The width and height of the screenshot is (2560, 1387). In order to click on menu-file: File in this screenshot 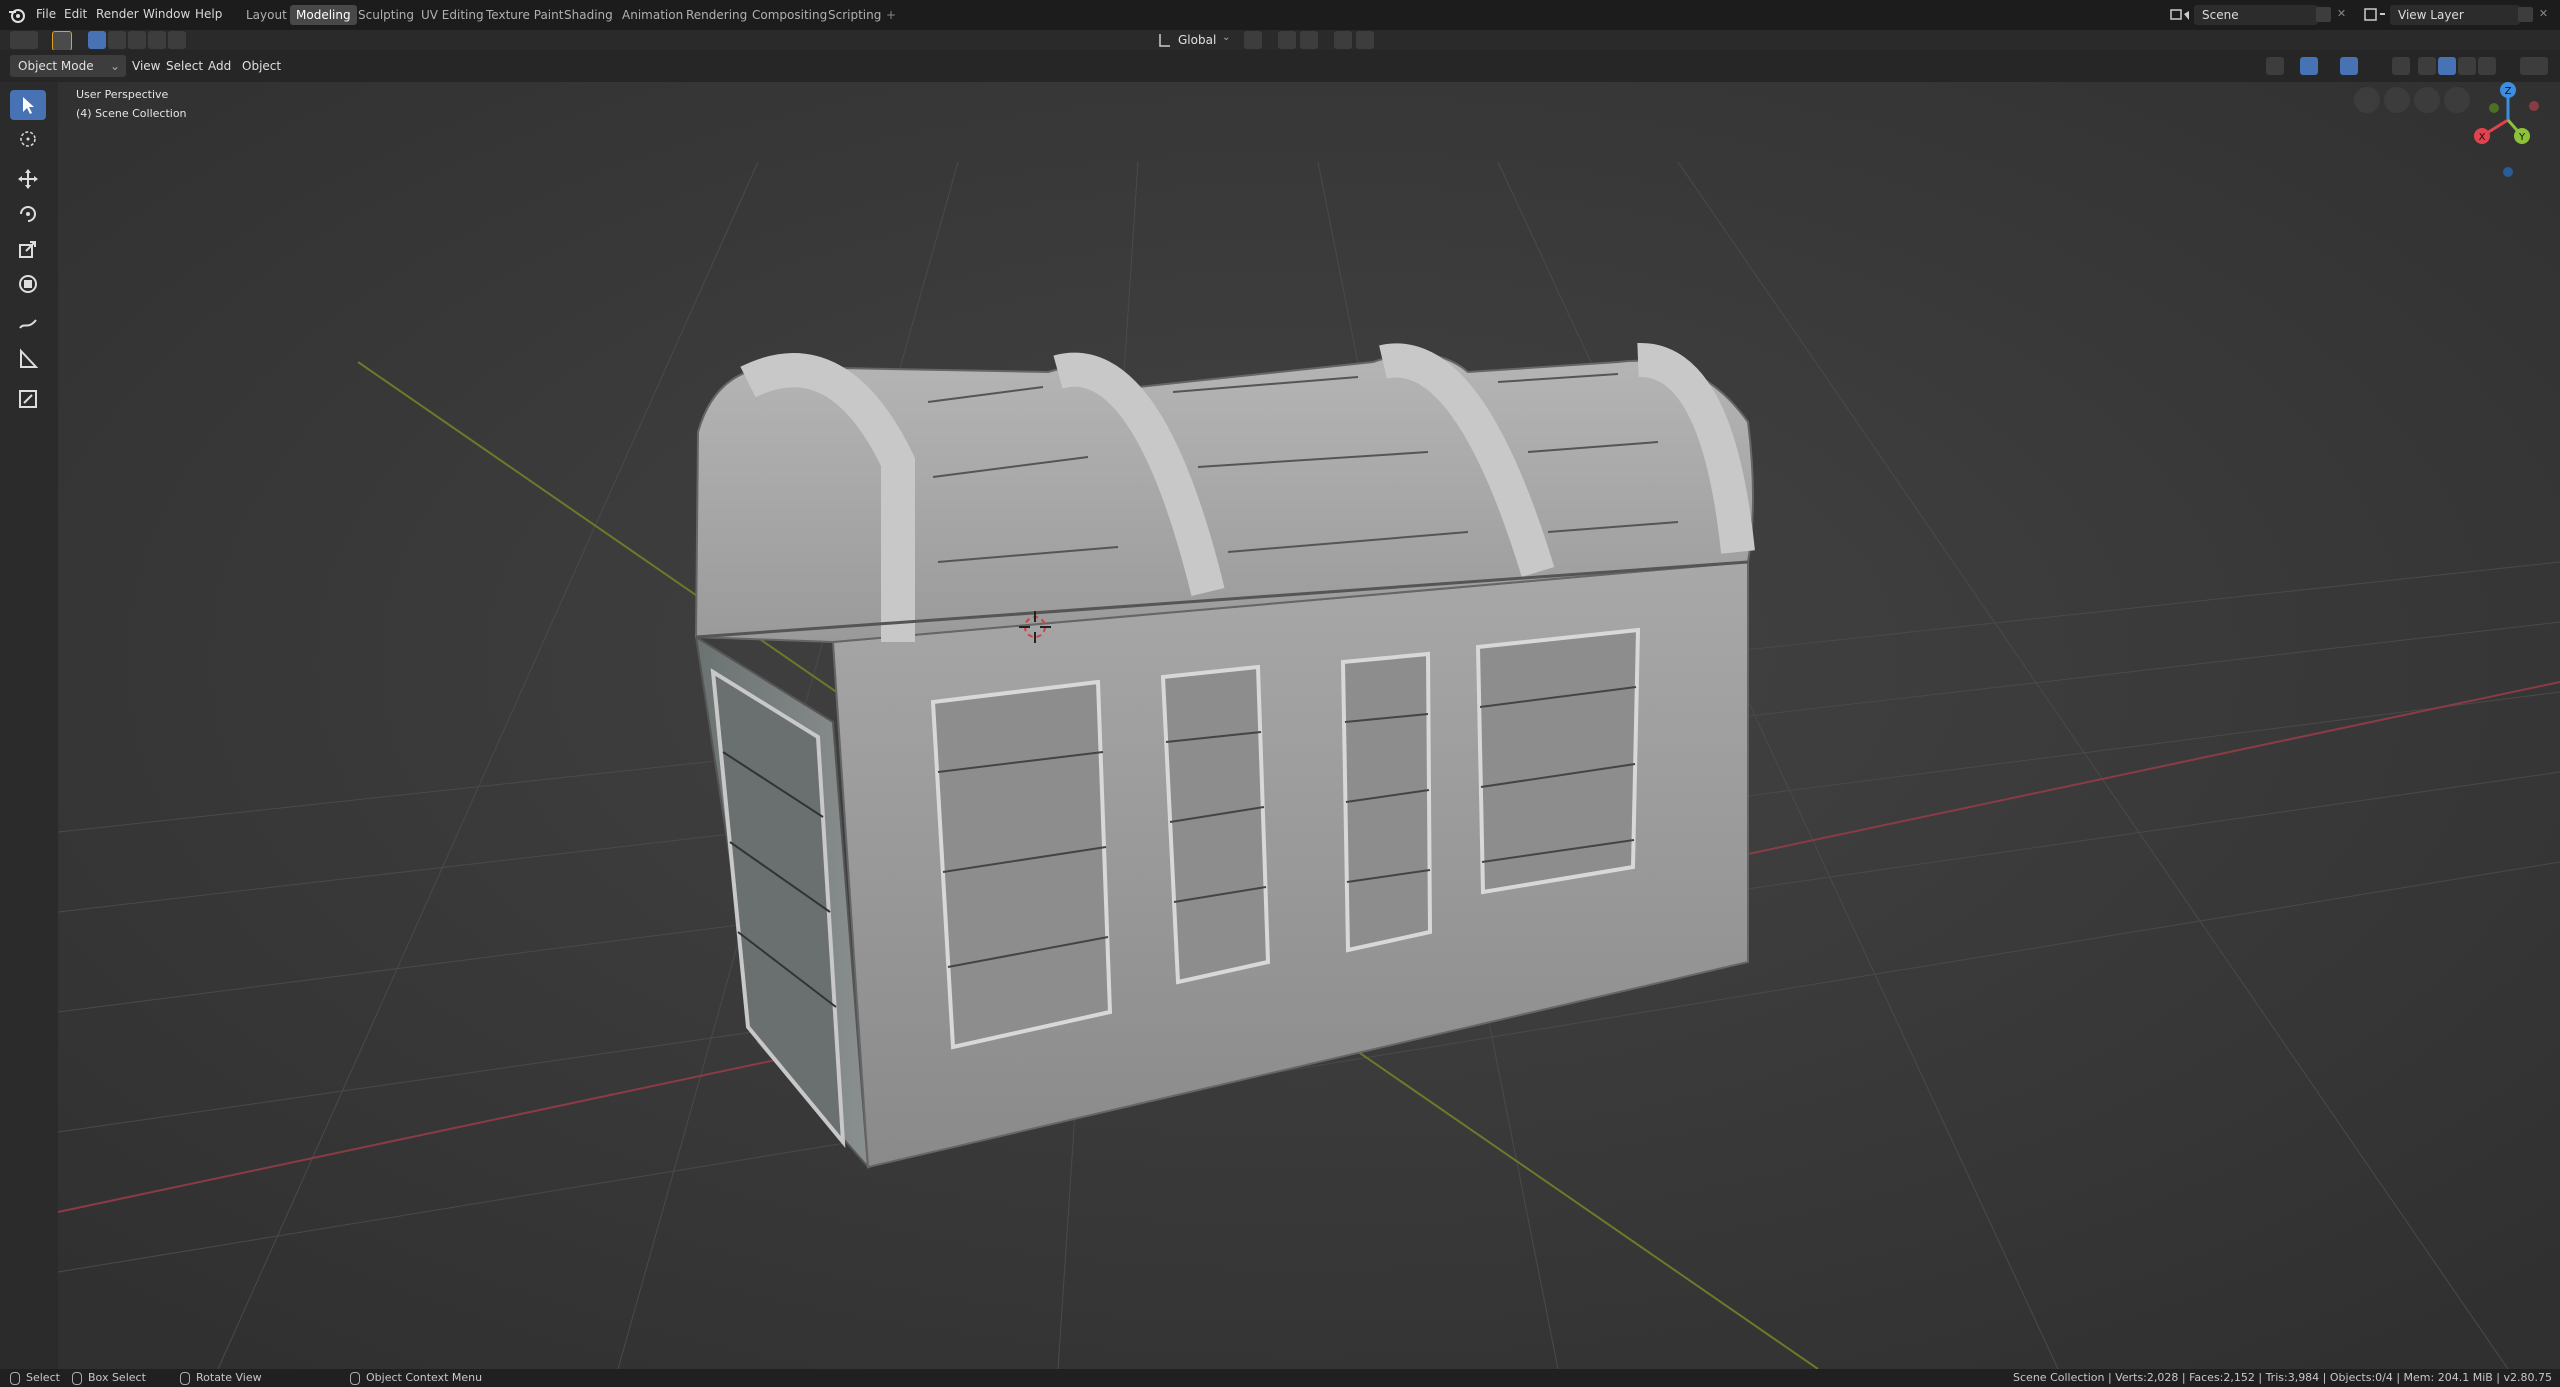, I will do `click(46, 14)`.